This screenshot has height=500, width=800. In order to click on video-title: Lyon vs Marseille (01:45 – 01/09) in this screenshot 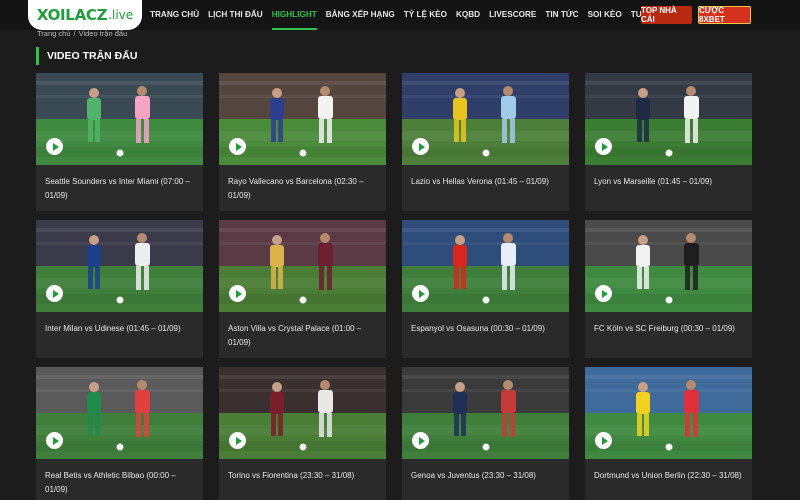, I will do `click(669, 182)`.